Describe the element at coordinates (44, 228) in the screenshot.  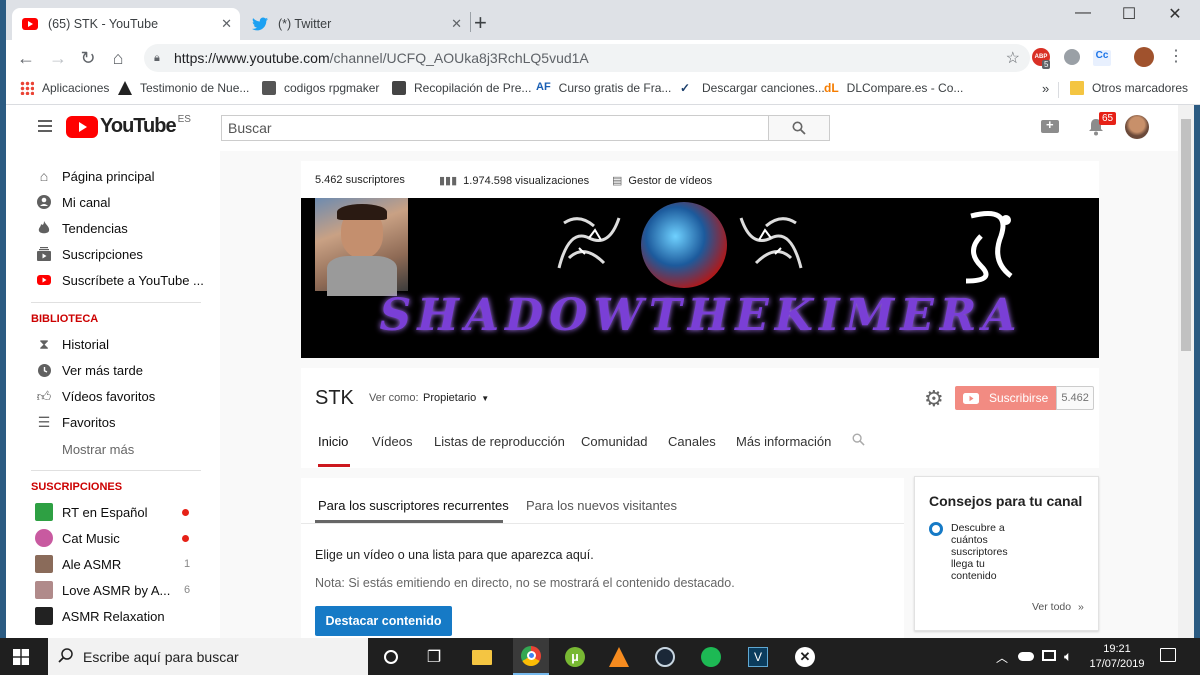
I see `flame-icon` at that location.